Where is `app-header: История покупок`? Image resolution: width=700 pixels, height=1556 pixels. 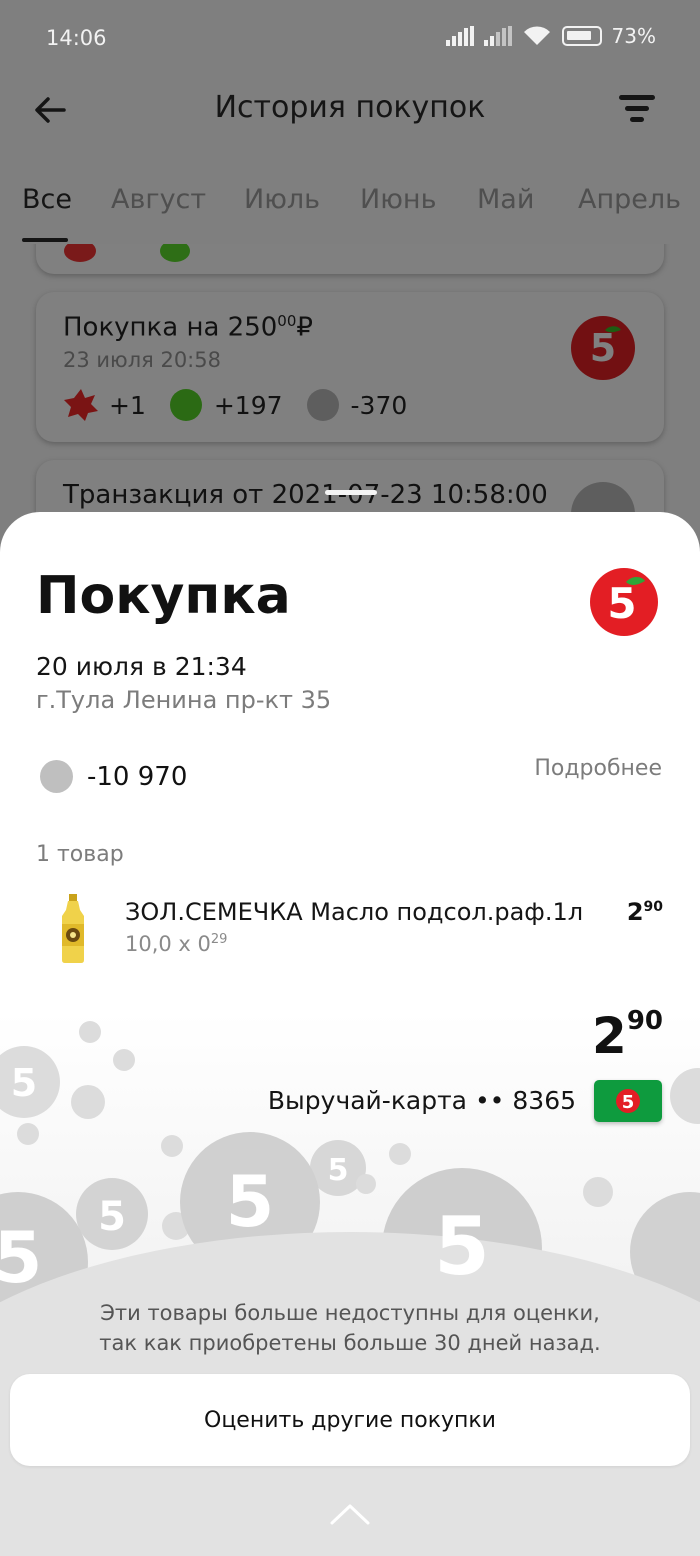
app-header: История покупок is located at coordinates (350, 113).